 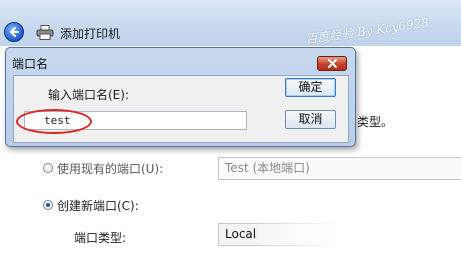 What do you see at coordinates (375, 122) in the screenshot?
I see `partial-instruction-text: 类型。` at bounding box center [375, 122].